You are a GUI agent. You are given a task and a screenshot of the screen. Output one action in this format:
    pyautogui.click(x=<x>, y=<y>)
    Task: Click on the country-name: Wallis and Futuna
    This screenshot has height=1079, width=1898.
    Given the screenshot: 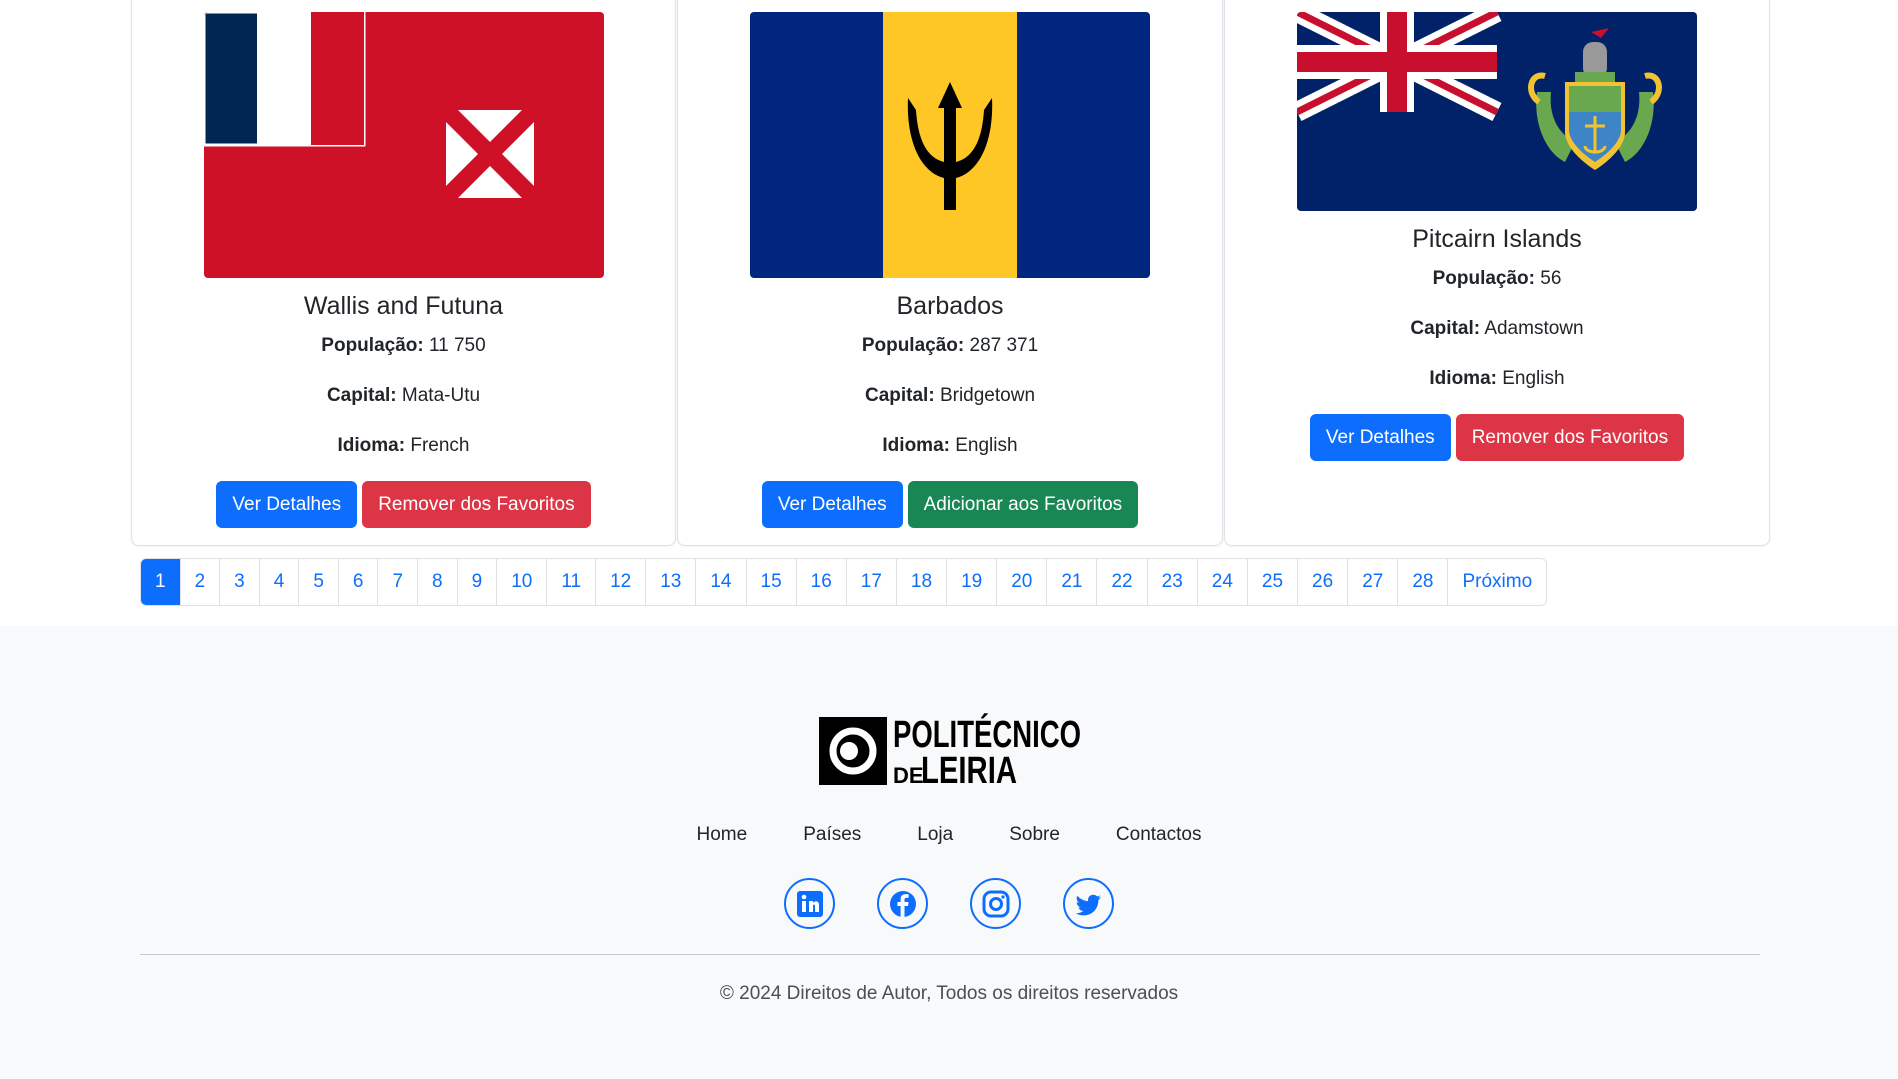 What is the action you would take?
    pyautogui.click(x=403, y=306)
    